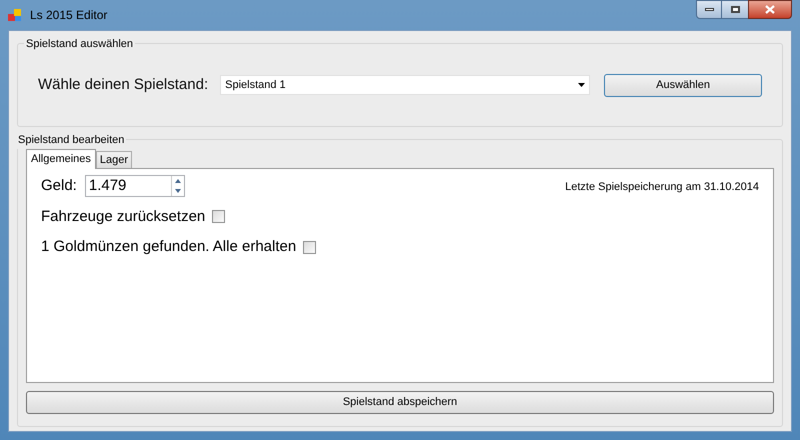 The width and height of the screenshot is (800, 440). What do you see at coordinates (400, 402) in the screenshot?
I see `save-button: Spielstand abspeichern` at bounding box center [400, 402].